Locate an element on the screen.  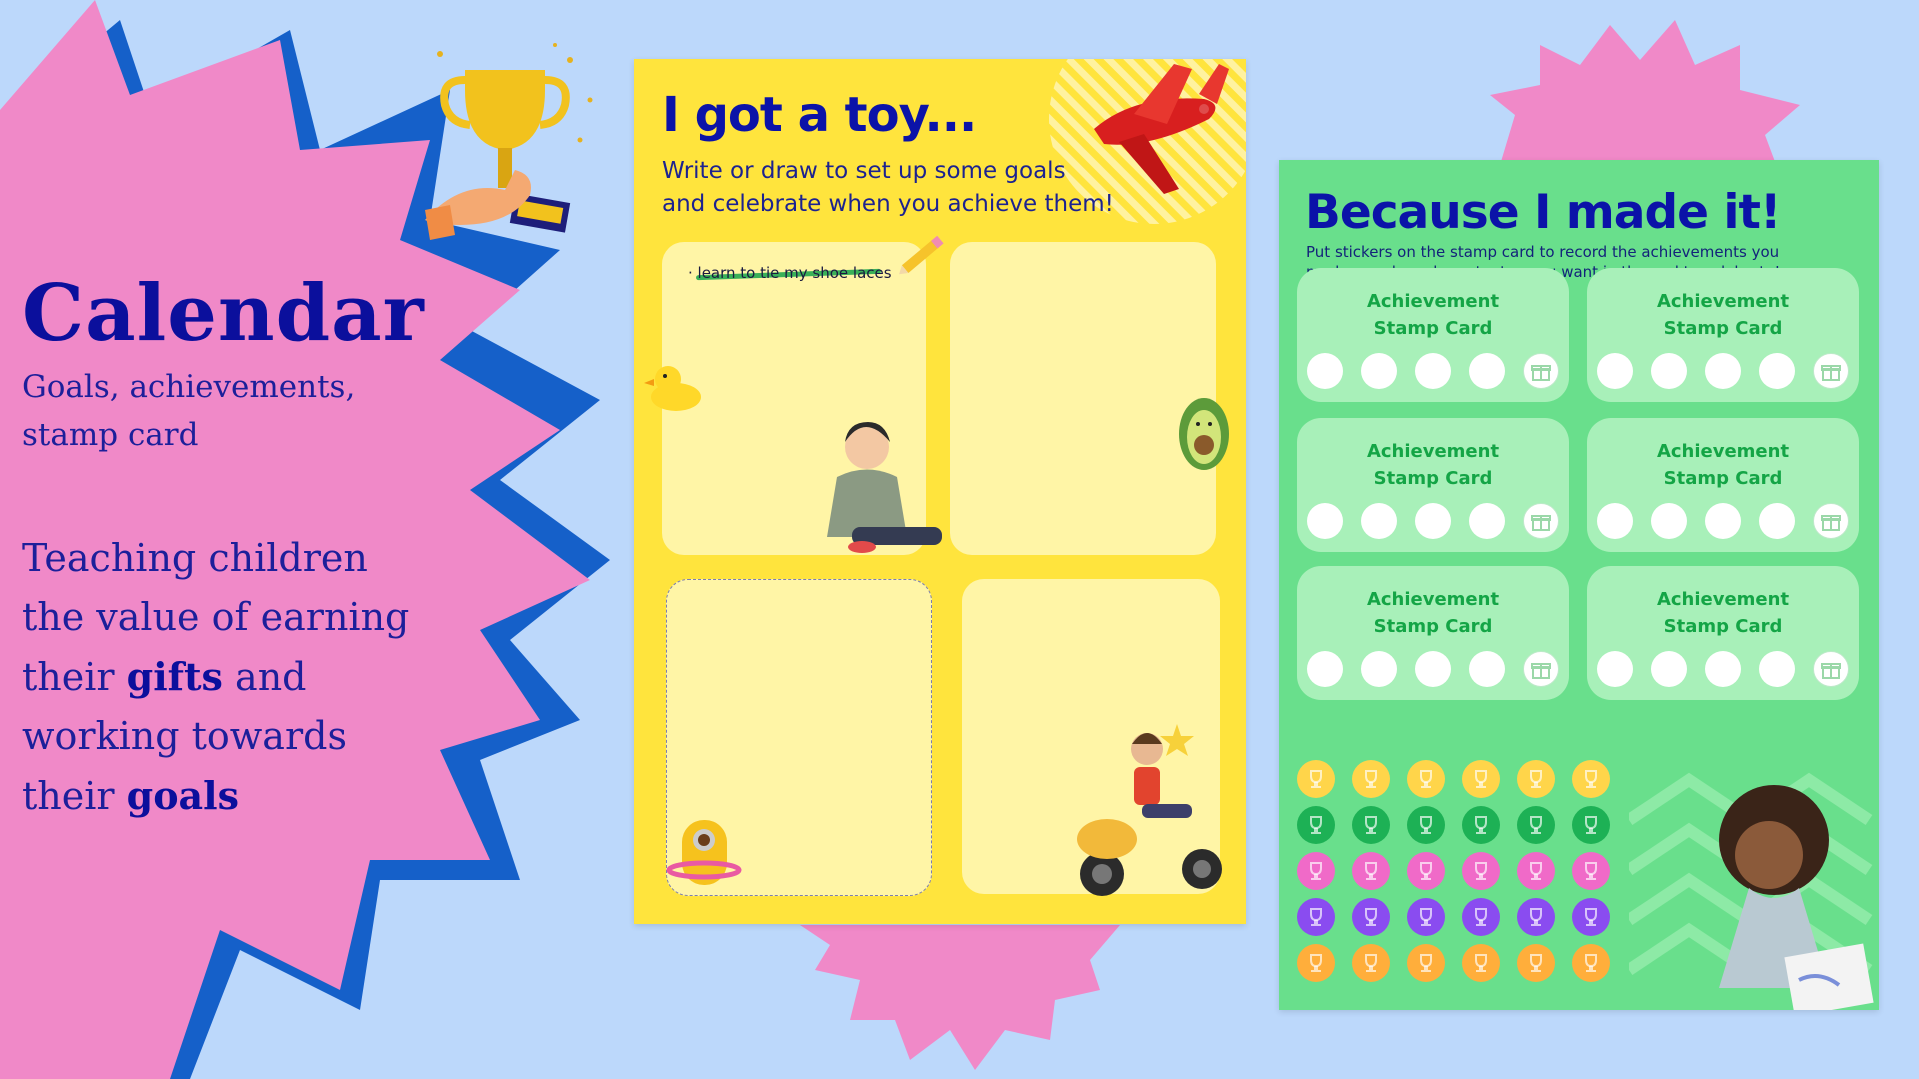
description-line: their gifts and is located at coordinates (242, 677).